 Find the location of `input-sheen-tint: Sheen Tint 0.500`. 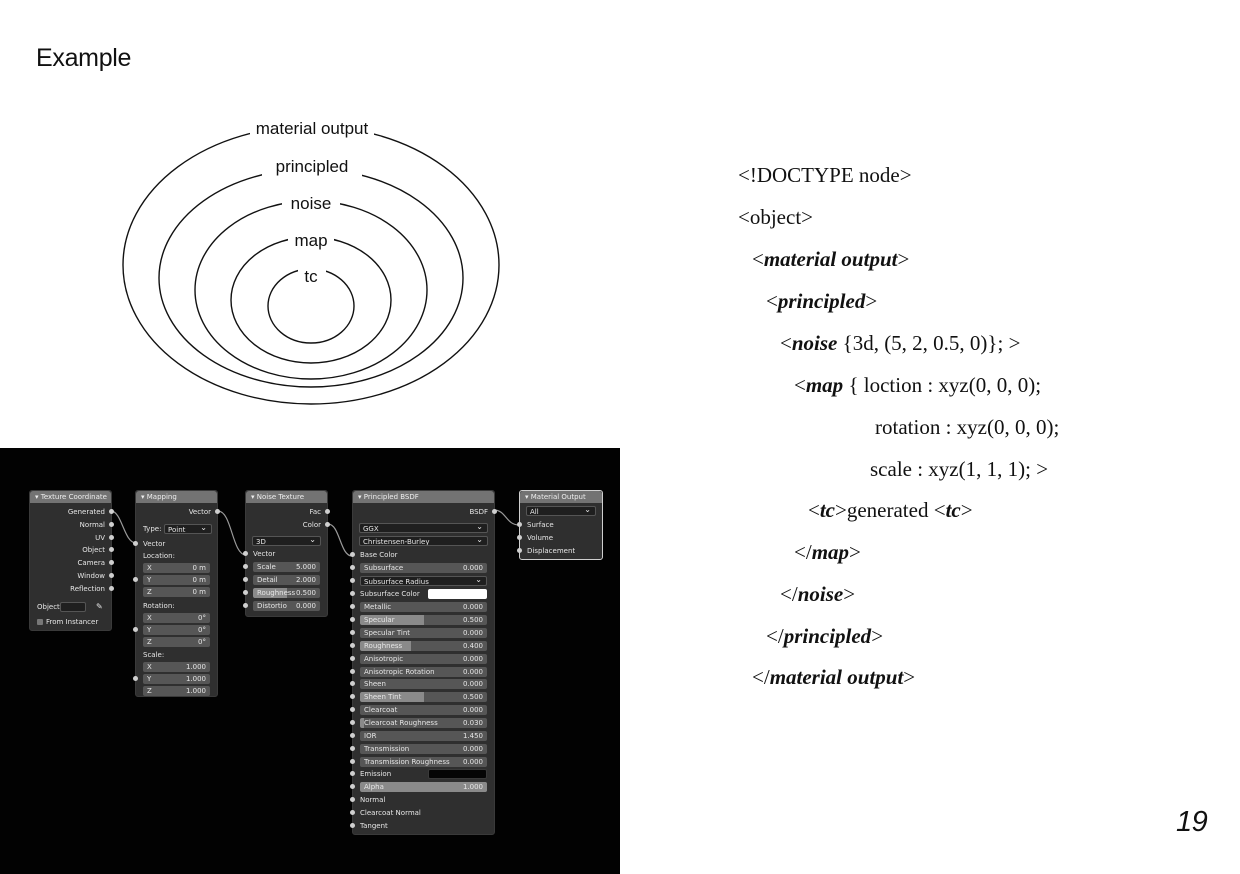

input-sheen-tint: Sheen Tint 0.500 is located at coordinates (422, 697).